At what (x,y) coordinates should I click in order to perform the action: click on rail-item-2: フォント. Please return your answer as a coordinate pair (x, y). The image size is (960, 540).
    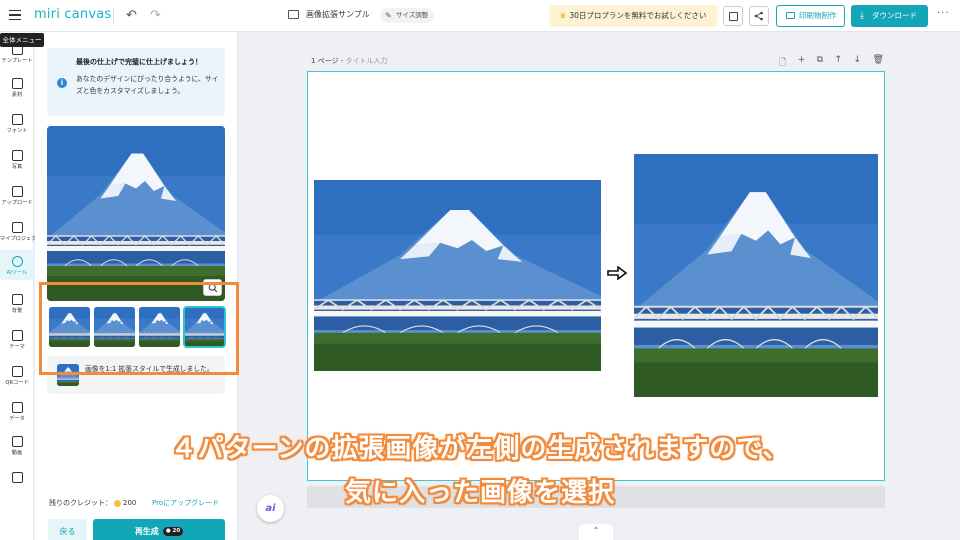
    Looking at the image, I should click on (17, 124).